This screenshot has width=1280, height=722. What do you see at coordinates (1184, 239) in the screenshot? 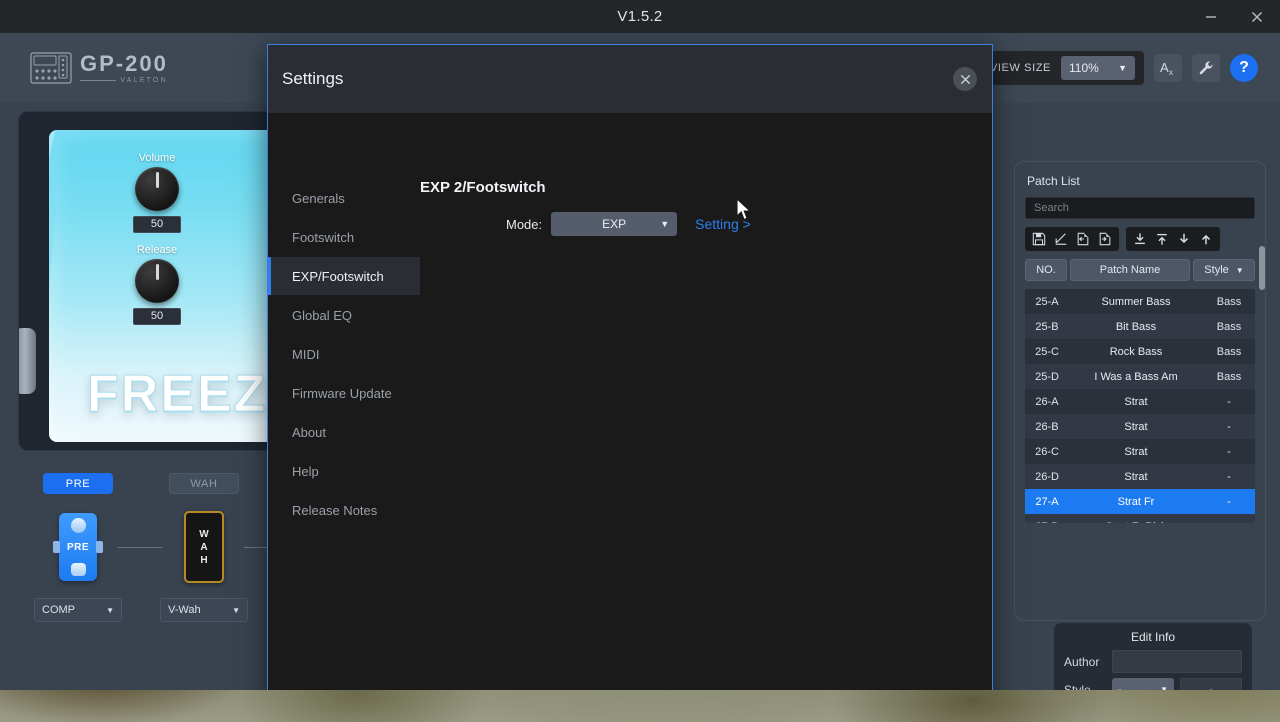
I see `download-icon` at bounding box center [1184, 239].